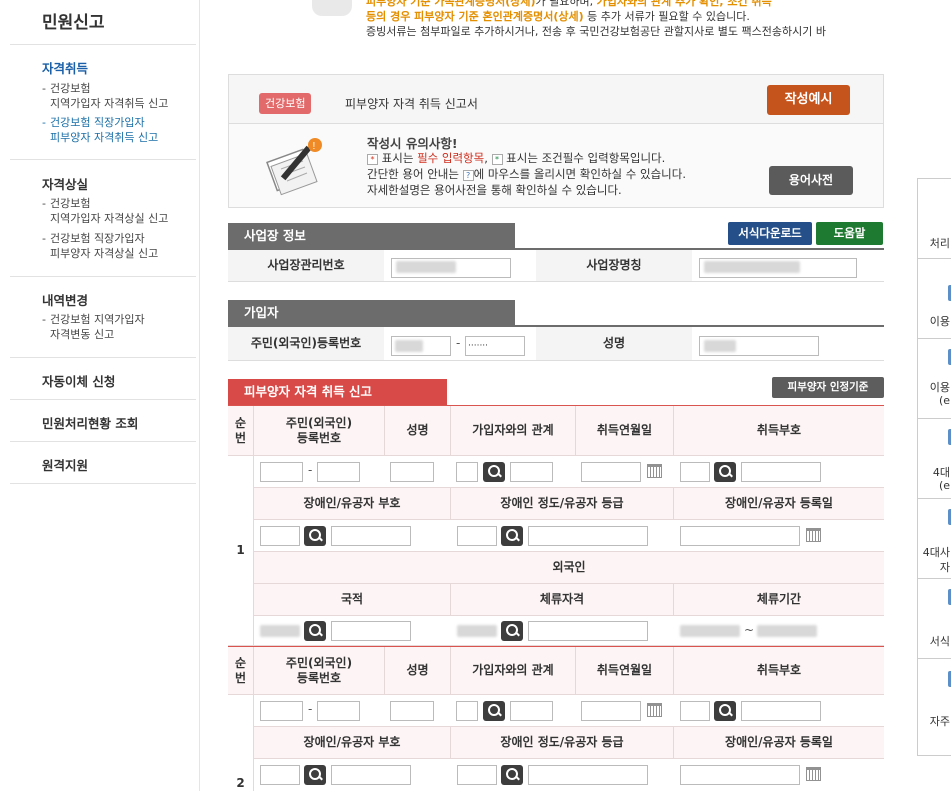  I want to click on foreigner-header: 외국인, so click(569, 568).